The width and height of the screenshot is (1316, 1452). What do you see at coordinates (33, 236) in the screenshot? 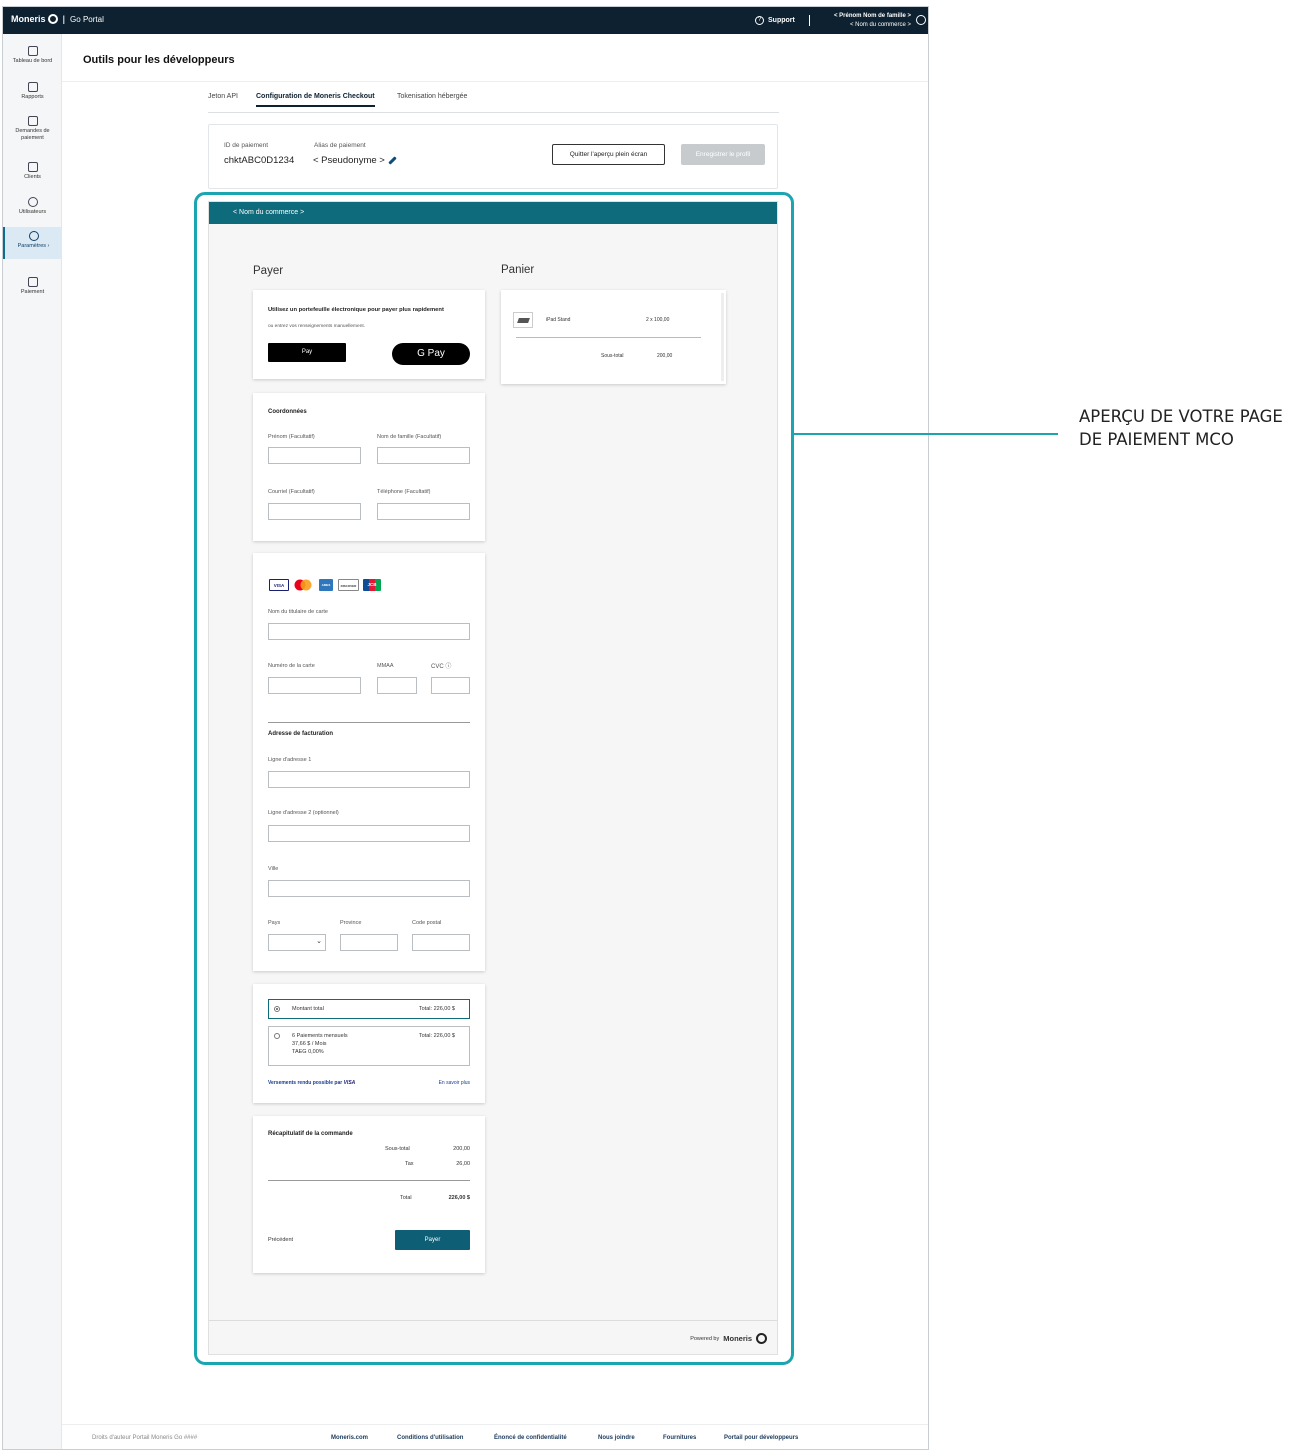
I see `gear-icon` at bounding box center [33, 236].